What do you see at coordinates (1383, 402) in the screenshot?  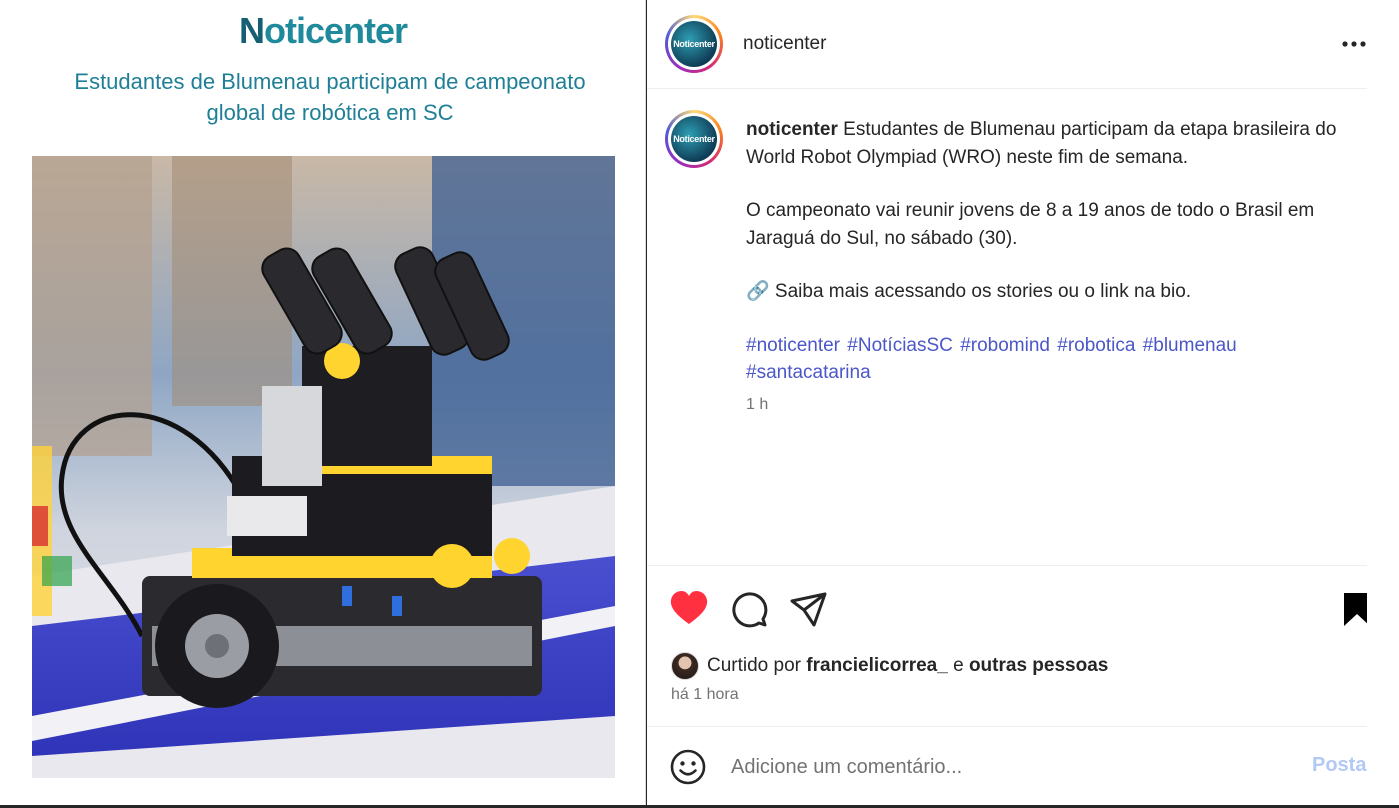 I see `panel-edge` at bounding box center [1383, 402].